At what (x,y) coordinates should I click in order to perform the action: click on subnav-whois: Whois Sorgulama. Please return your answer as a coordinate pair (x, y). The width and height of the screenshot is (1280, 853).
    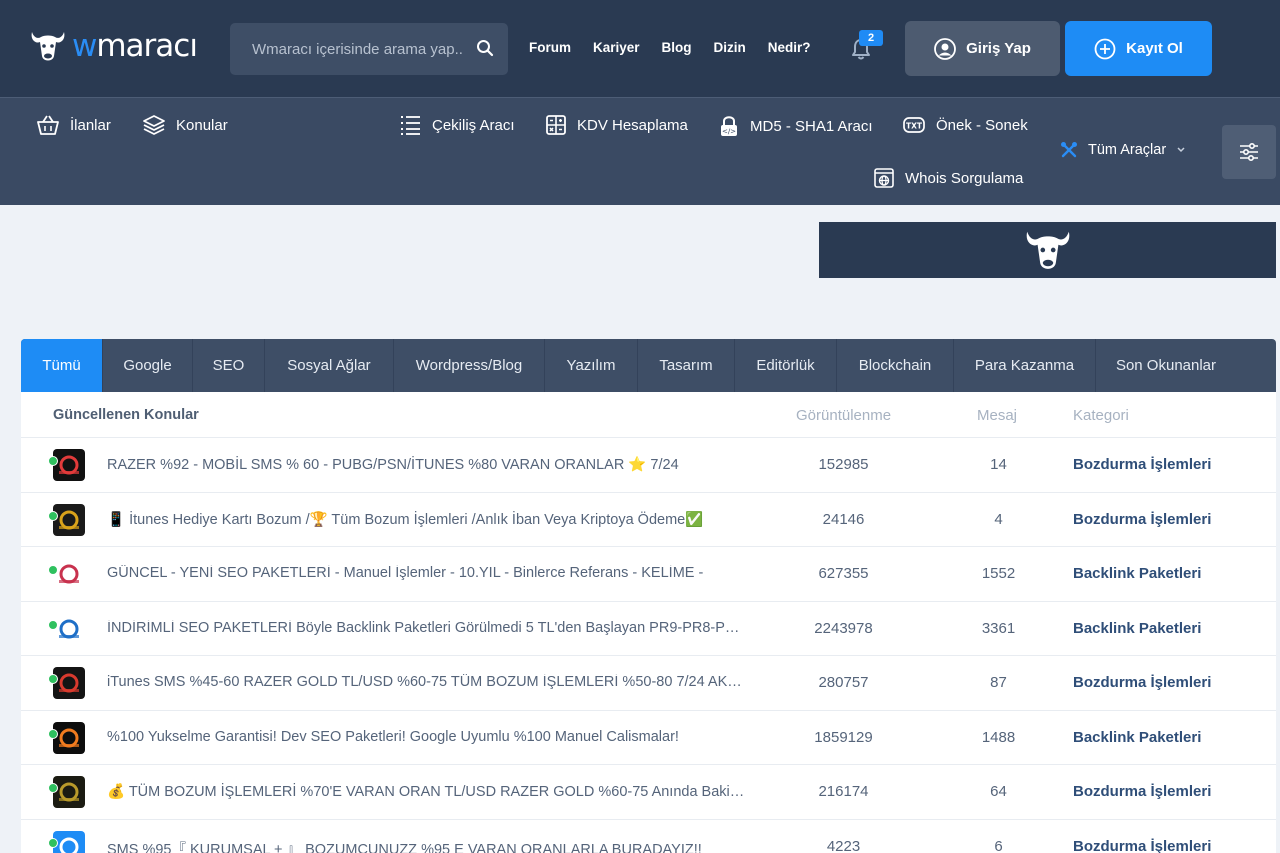
    Looking at the image, I should click on (948, 178).